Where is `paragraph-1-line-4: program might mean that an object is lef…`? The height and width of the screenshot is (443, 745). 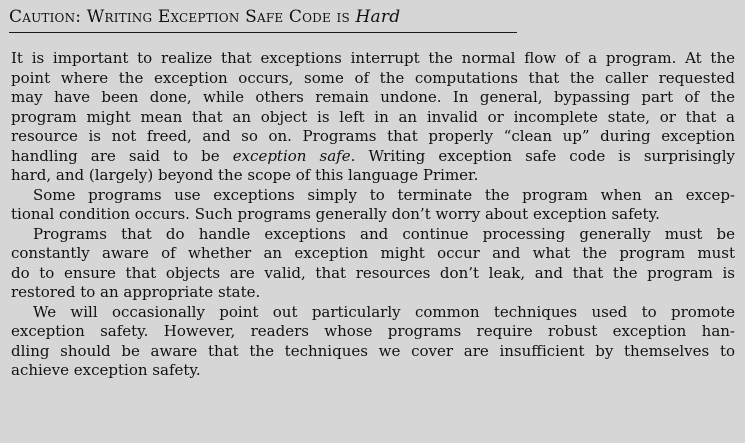 paragraph-1-line-4: program might mean that an object is lef… is located at coordinates (373, 116).